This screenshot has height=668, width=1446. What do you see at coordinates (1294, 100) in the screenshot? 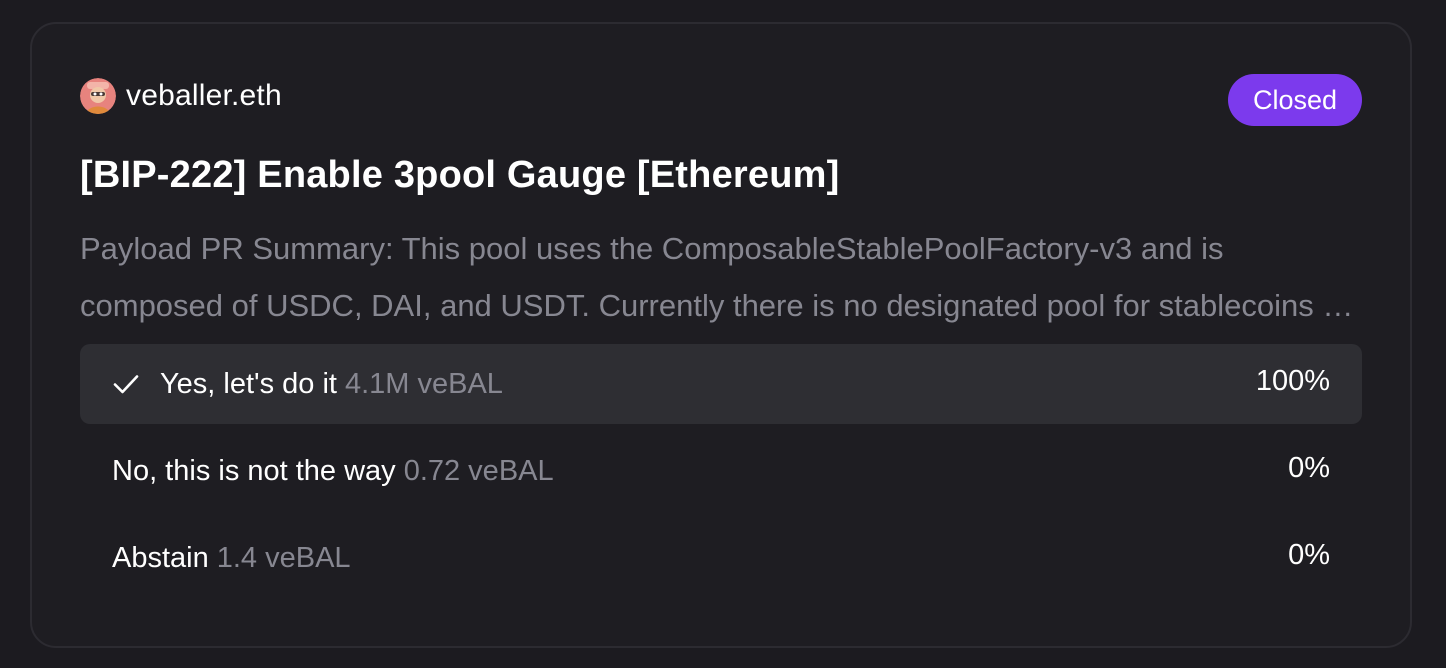
I see `status-badge: Closed` at bounding box center [1294, 100].